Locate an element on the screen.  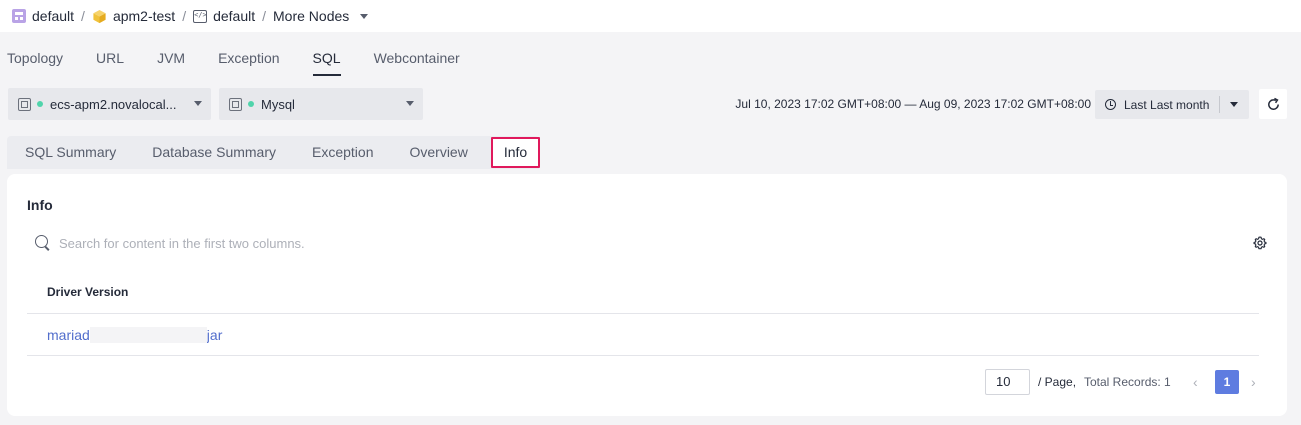
breadcrumb-app: default is located at coordinates (43, 16).